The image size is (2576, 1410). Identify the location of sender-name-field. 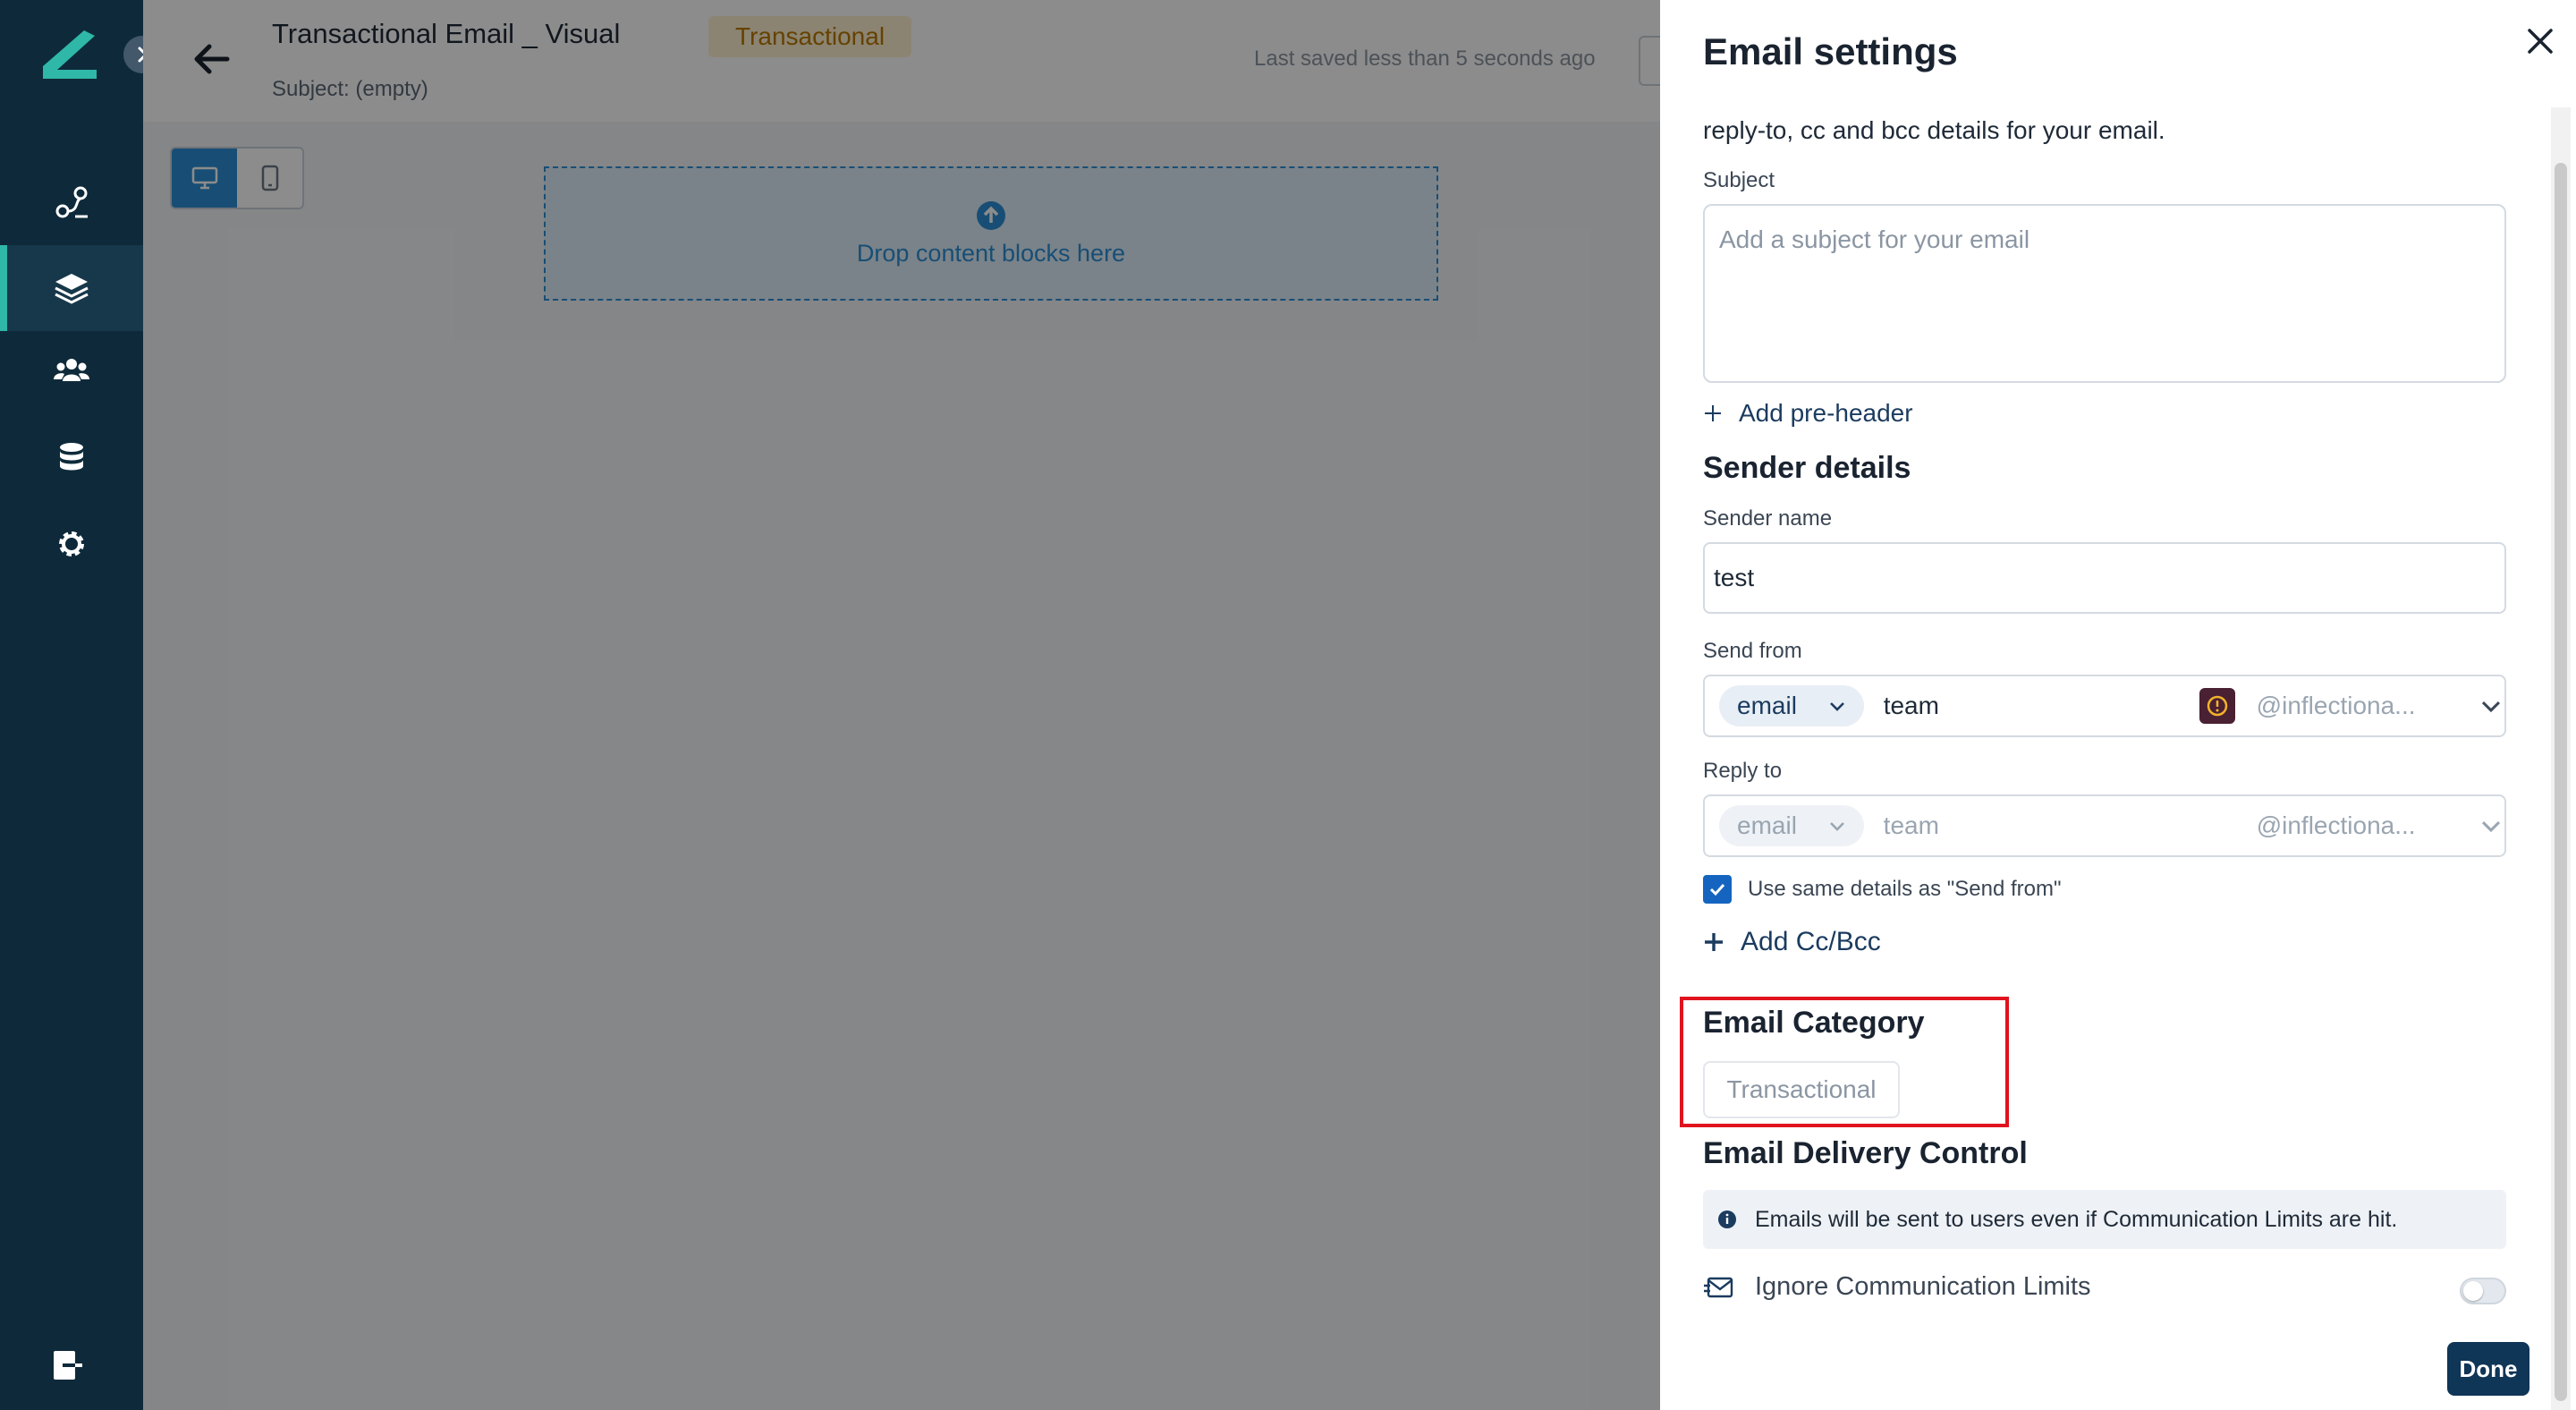
(2104, 578).